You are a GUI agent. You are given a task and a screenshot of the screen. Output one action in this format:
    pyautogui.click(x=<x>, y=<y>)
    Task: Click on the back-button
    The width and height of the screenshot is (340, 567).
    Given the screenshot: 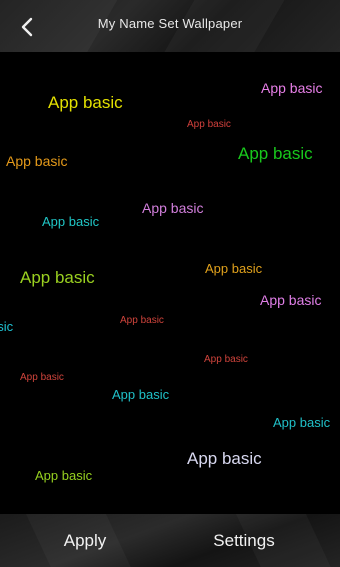 What is the action you would take?
    pyautogui.click(x=27, y=27)
    